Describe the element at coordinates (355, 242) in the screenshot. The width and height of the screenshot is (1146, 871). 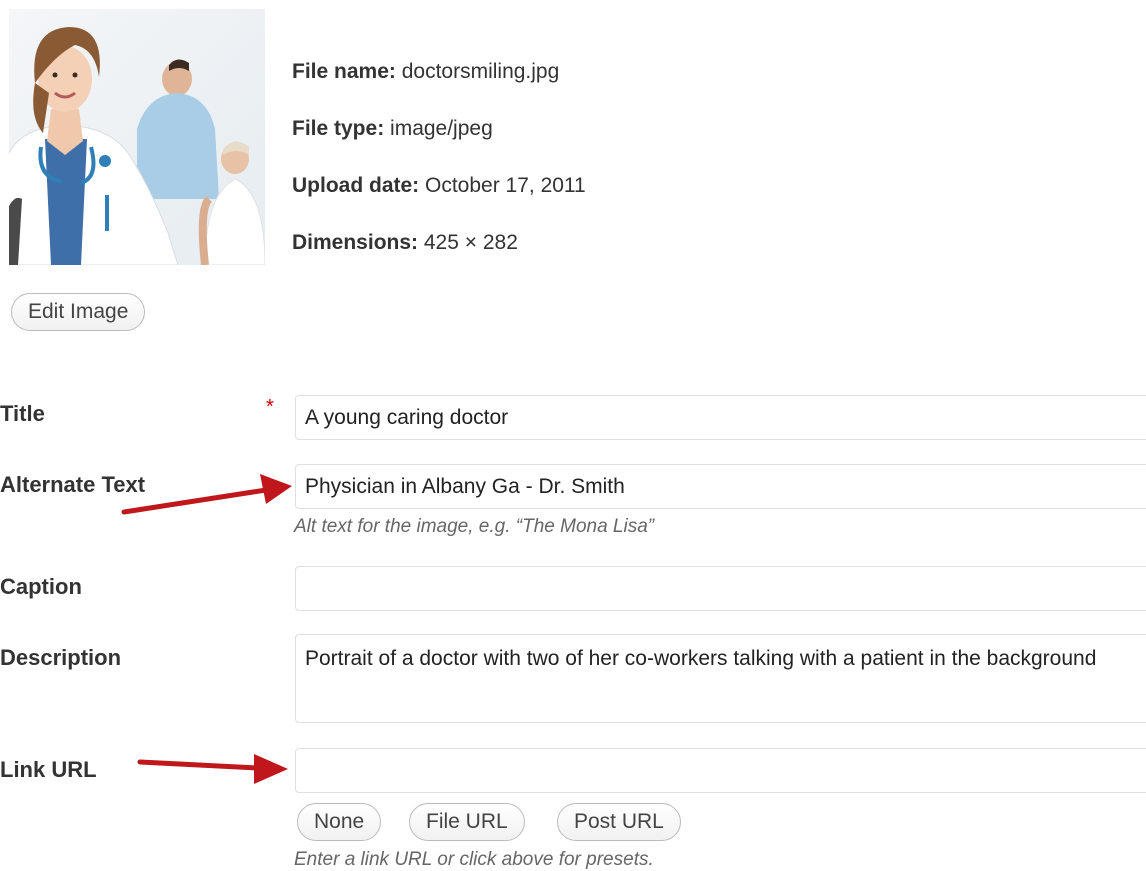
I see `dimensions-label: Dimensions:` at that location.